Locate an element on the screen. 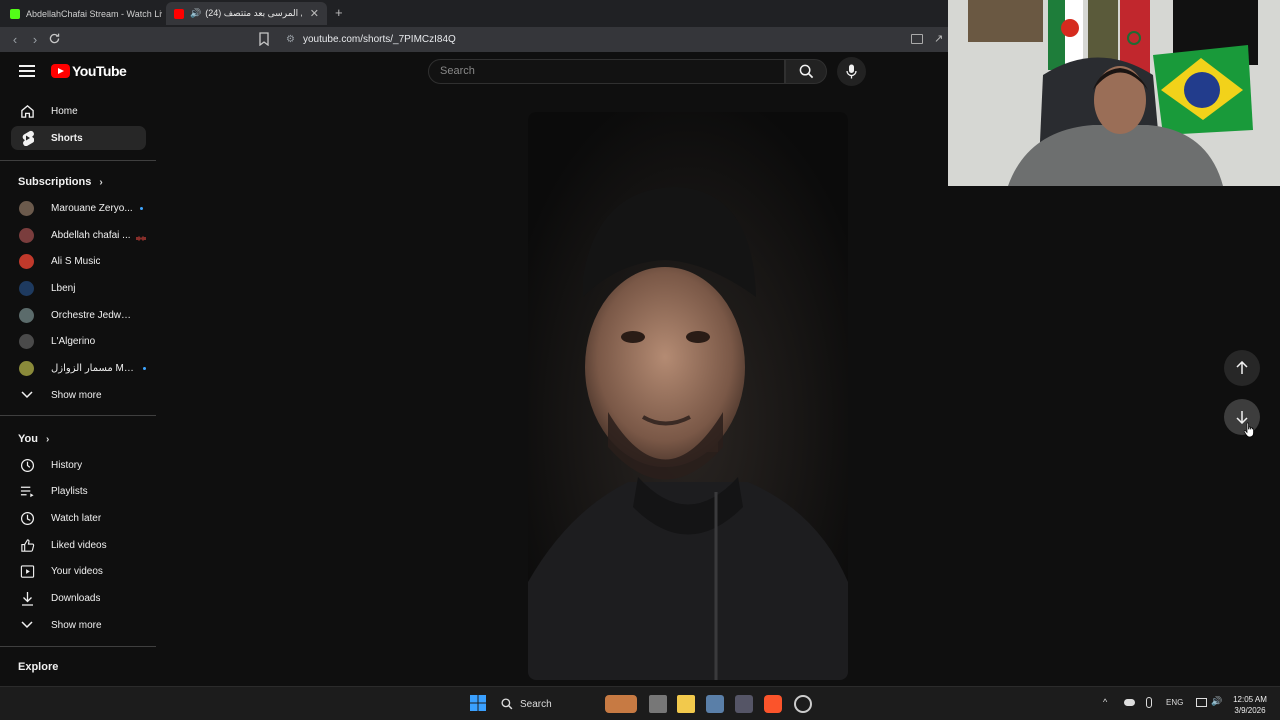 Image resolution: width=1280 pixels, height=720 pixels. browser-tab-active: 🔊 (24) أحوال المرسى بعد متتصف ✕ is located at coordinates (246, 13).